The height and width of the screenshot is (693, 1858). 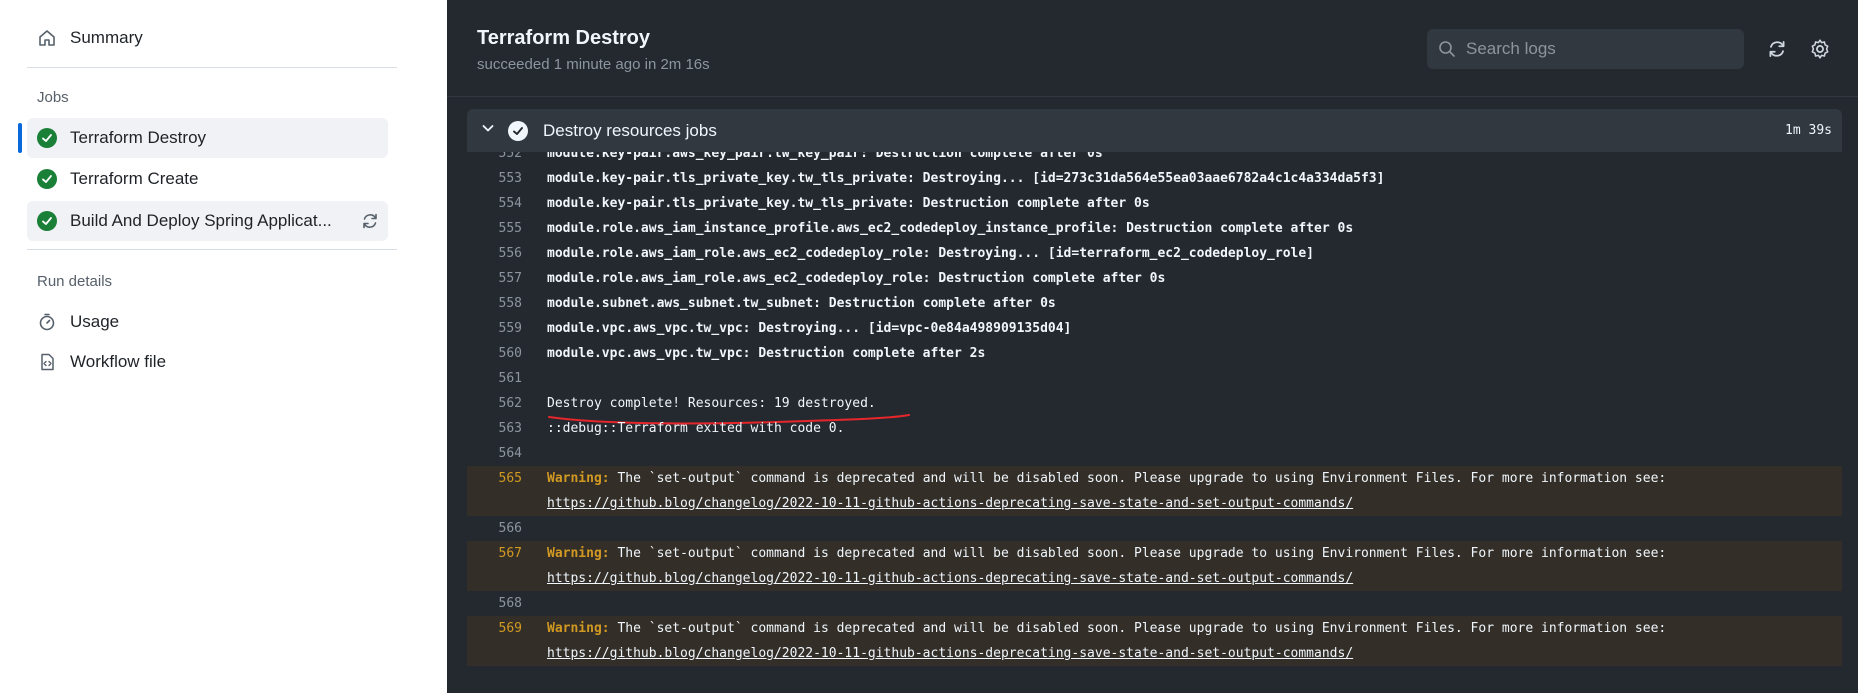 What do you see at coordinates (494, 353) in the screenshot?
I see `line-number: 560` at bounding box center [494, 353].